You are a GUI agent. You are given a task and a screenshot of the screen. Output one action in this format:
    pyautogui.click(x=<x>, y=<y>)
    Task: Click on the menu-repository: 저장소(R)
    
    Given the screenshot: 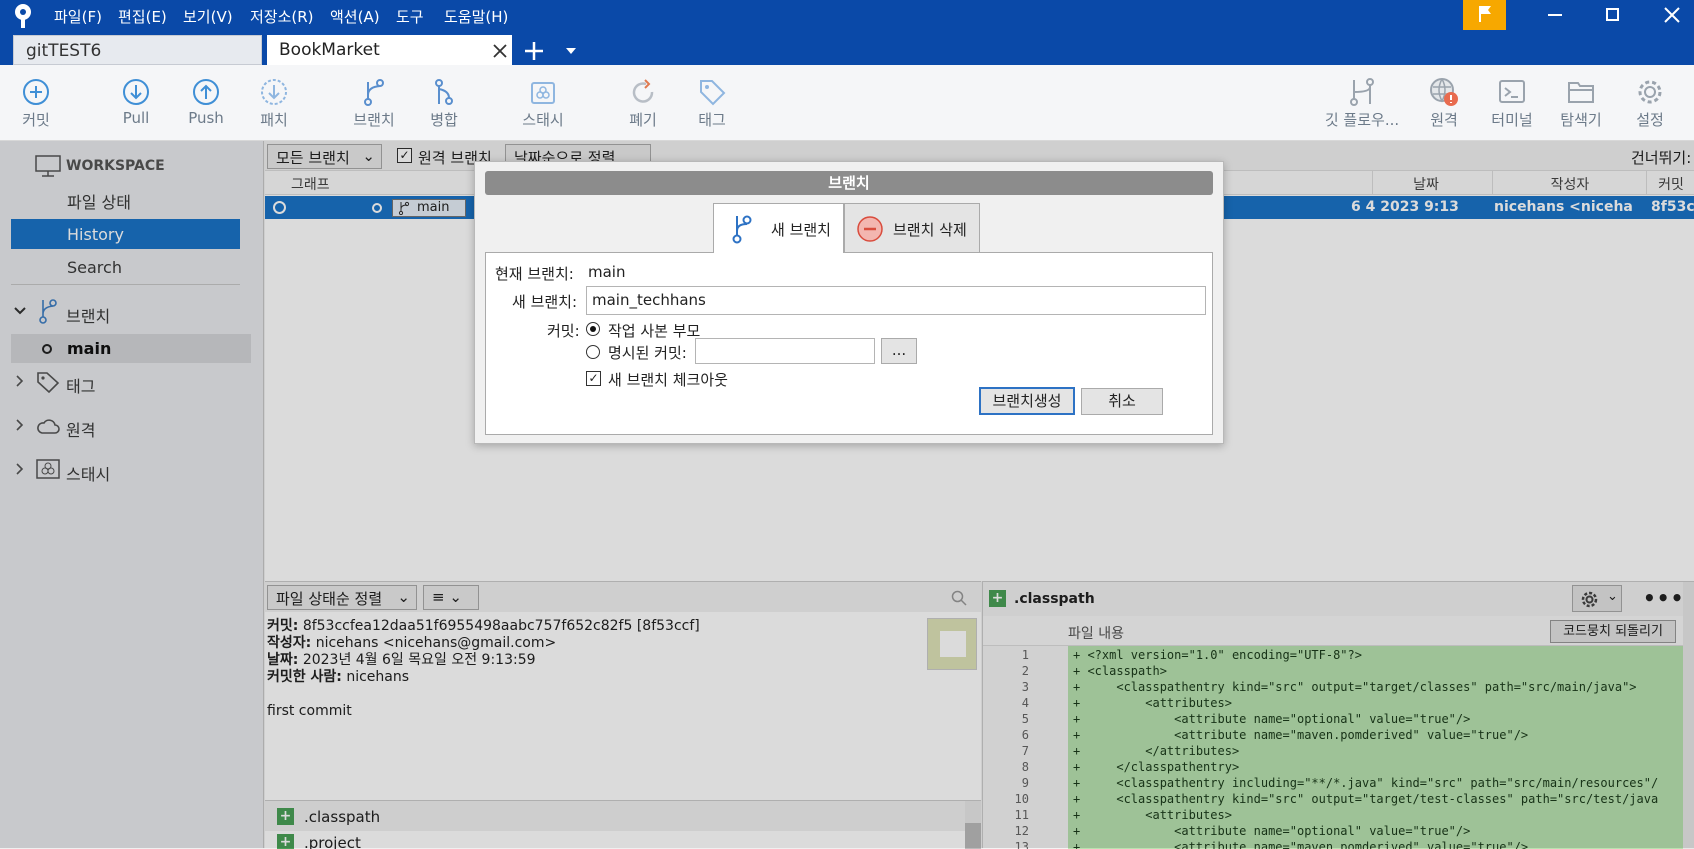 What is the action you would take?
    pyautogui.click(x=282, y=16)
    